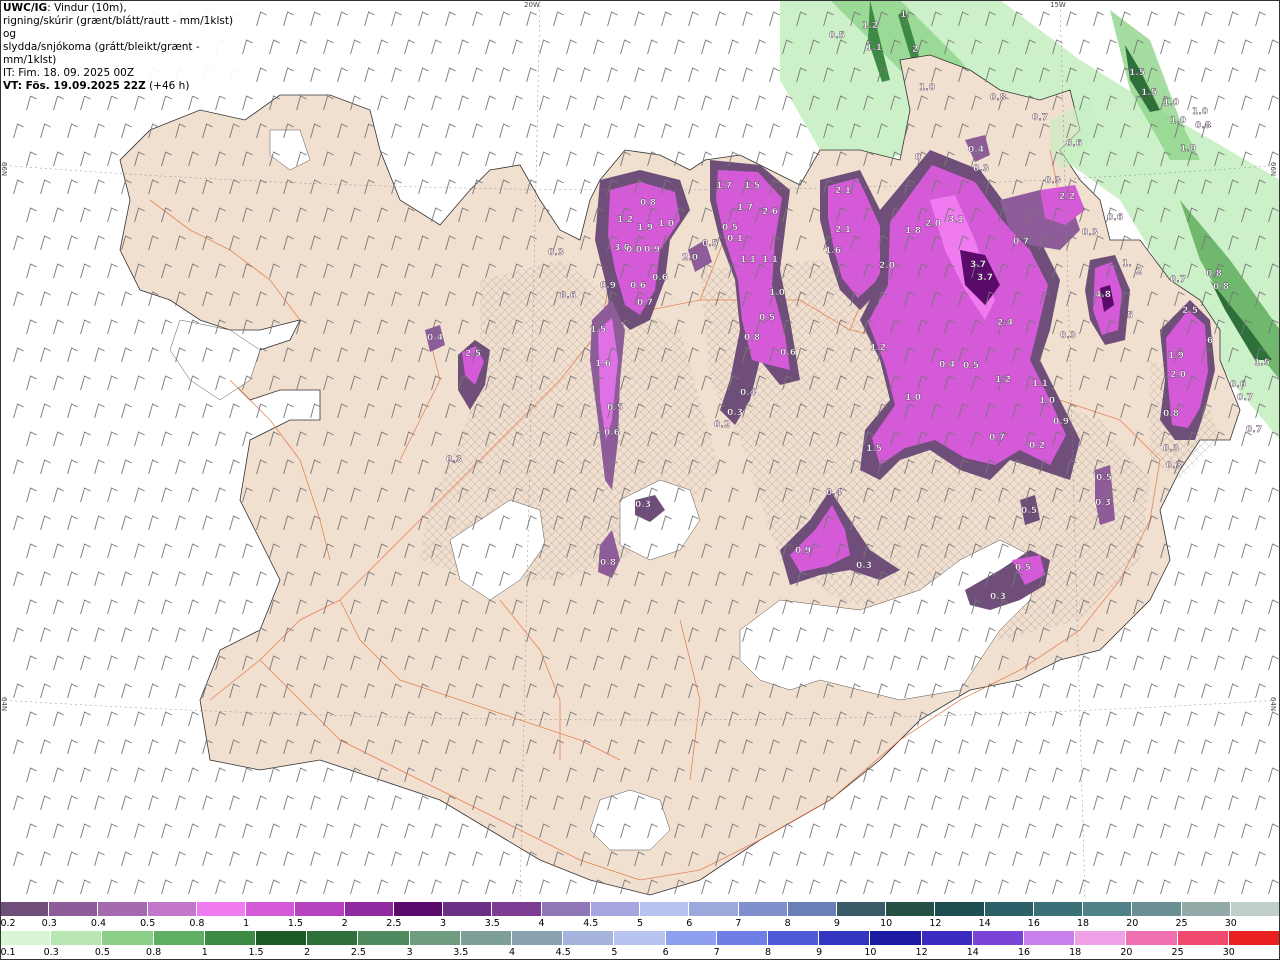 The width and height of the screenshot is (1280, 960). Describe the element at coordinates (4, 169) in the screenshot. I see `lat-label-66n-left: 66N` at that location.